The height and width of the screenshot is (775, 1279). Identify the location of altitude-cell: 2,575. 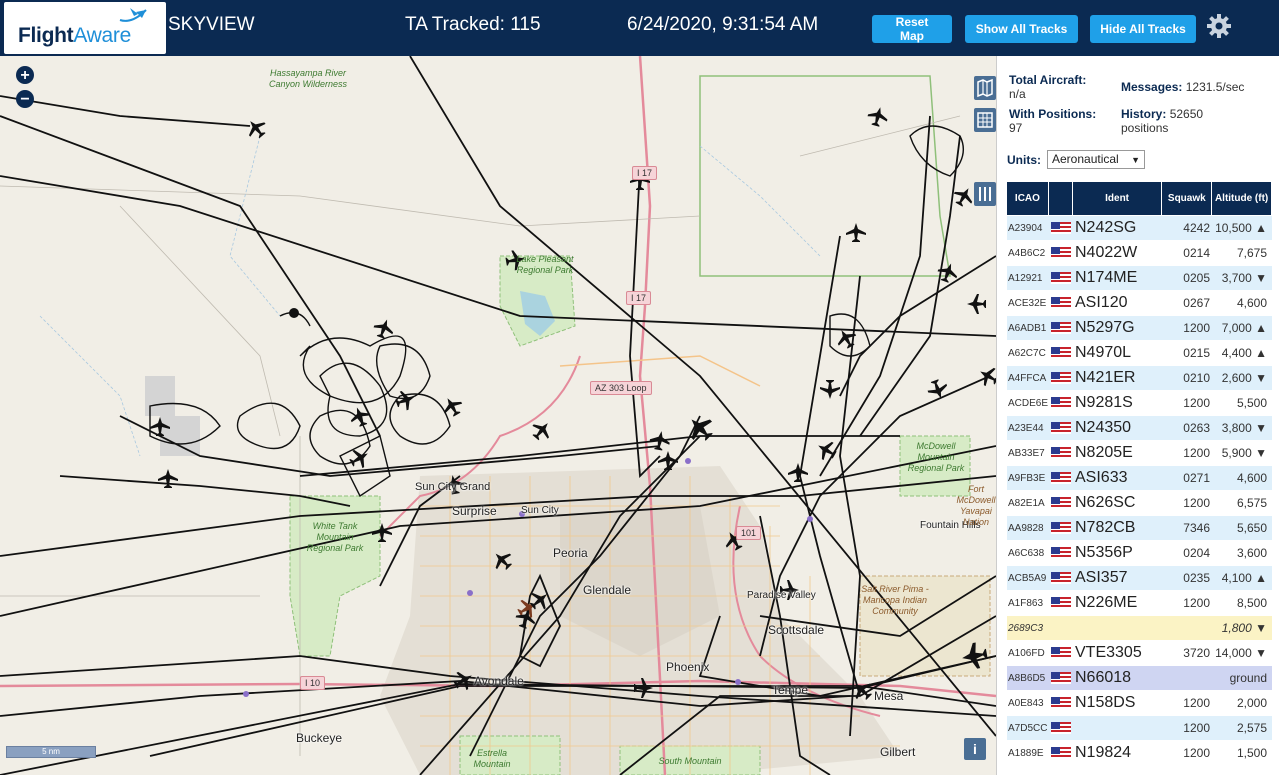
(1251, 728).